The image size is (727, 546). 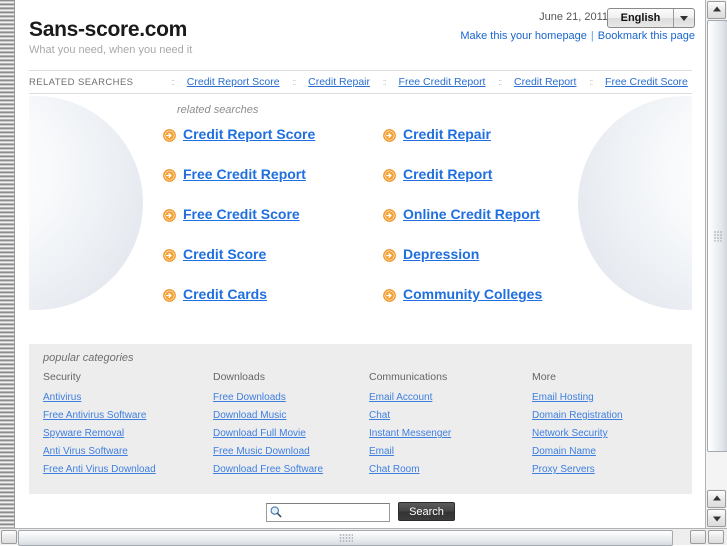 What do you see at coordinates (607, 451) in the screenshot?
I see `category-link: Domain Name` at bounding box center [607, 451].